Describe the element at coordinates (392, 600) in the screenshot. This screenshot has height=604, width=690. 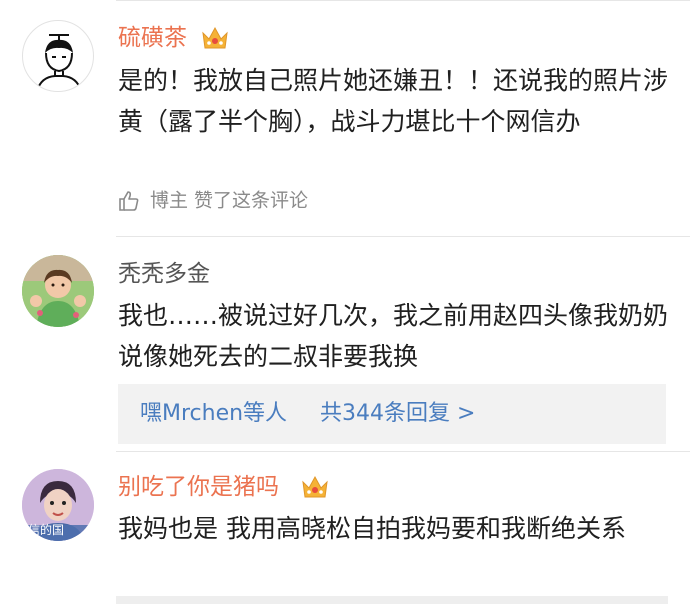
I see `bottom-strip` at that location.